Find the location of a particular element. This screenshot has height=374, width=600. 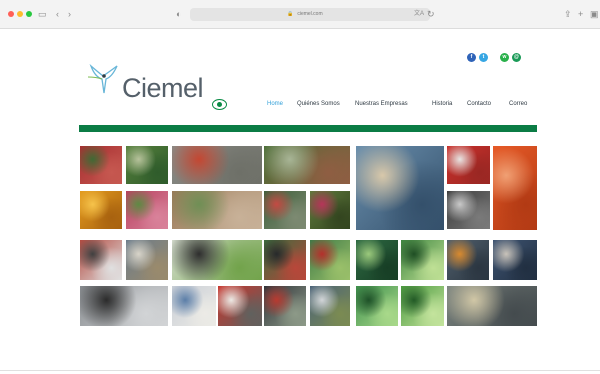

whatsapp-icon: w is located at coordinates (504, 57).